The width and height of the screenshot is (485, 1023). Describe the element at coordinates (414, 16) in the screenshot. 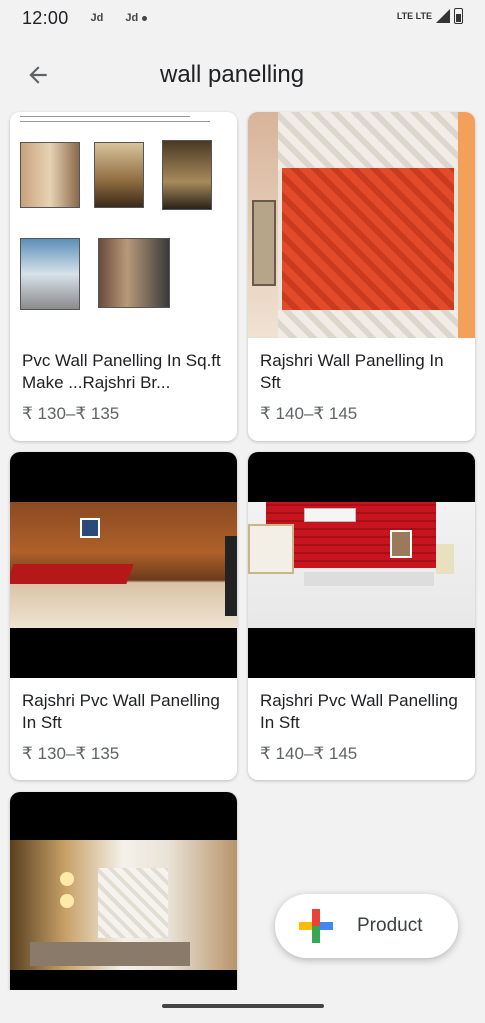

I see `network-label: LTE LTE` at that location.